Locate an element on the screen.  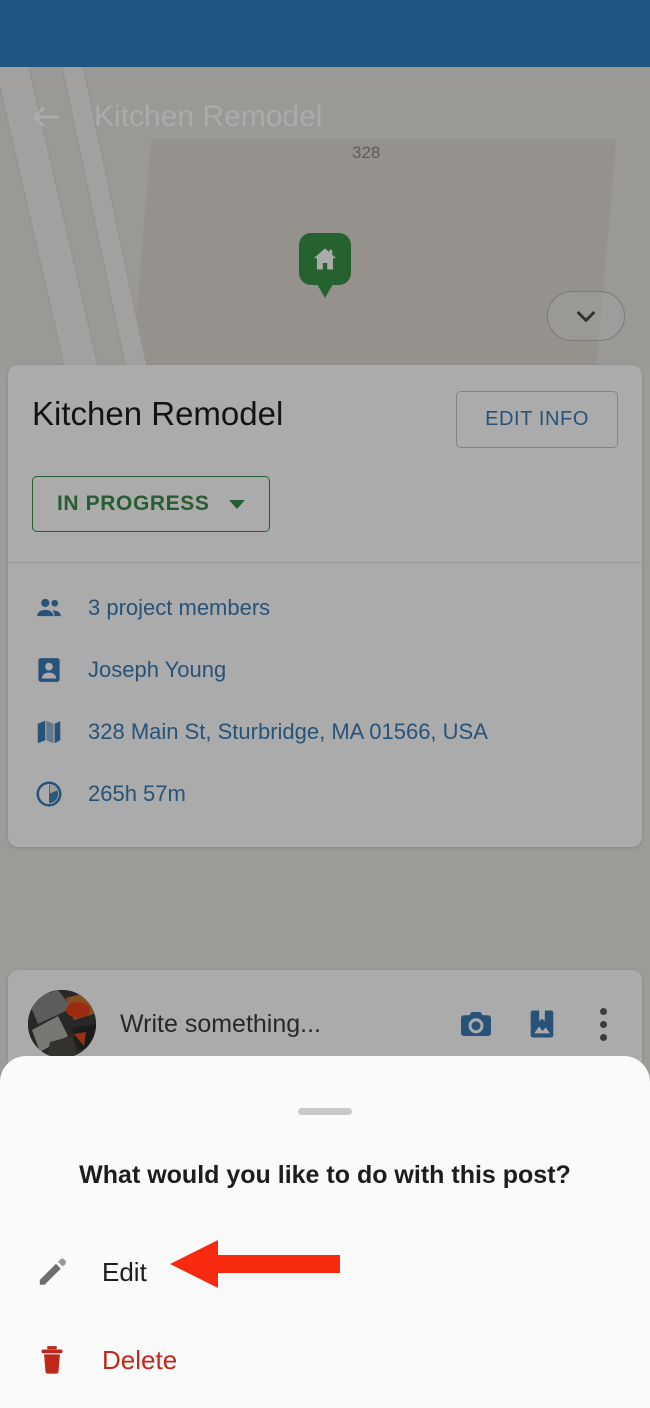
trash-icon is located at coordinates (52, 1360).